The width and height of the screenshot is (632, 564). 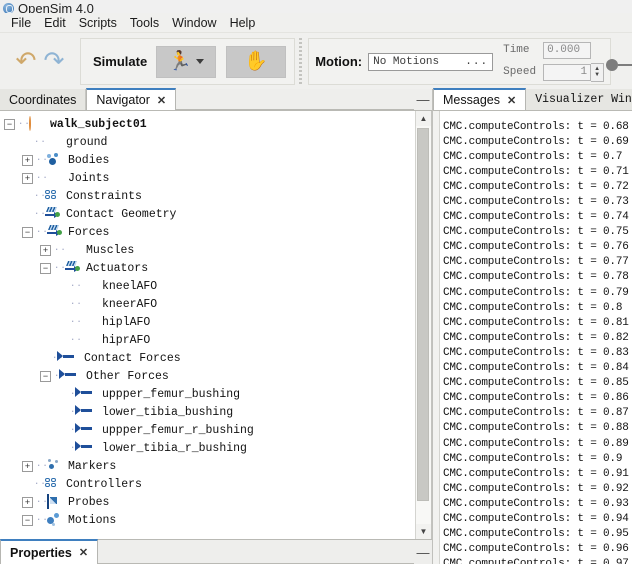 I want to click on time-field: 0.000, so click(x=567, y=50).